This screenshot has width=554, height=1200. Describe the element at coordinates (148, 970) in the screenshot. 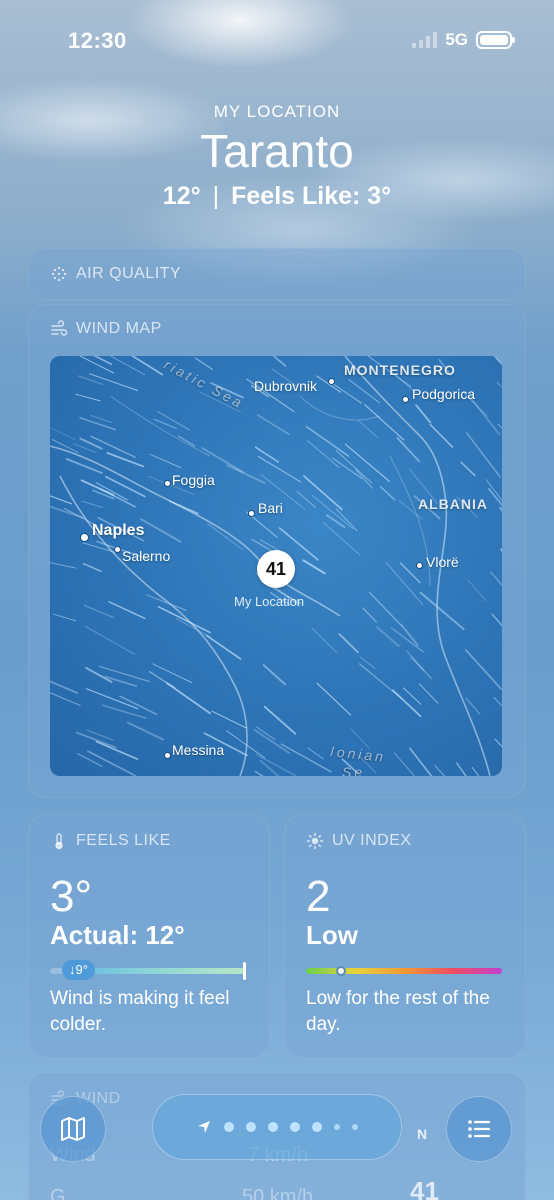

I see `feels-like-bar: ↓9°` at that location.